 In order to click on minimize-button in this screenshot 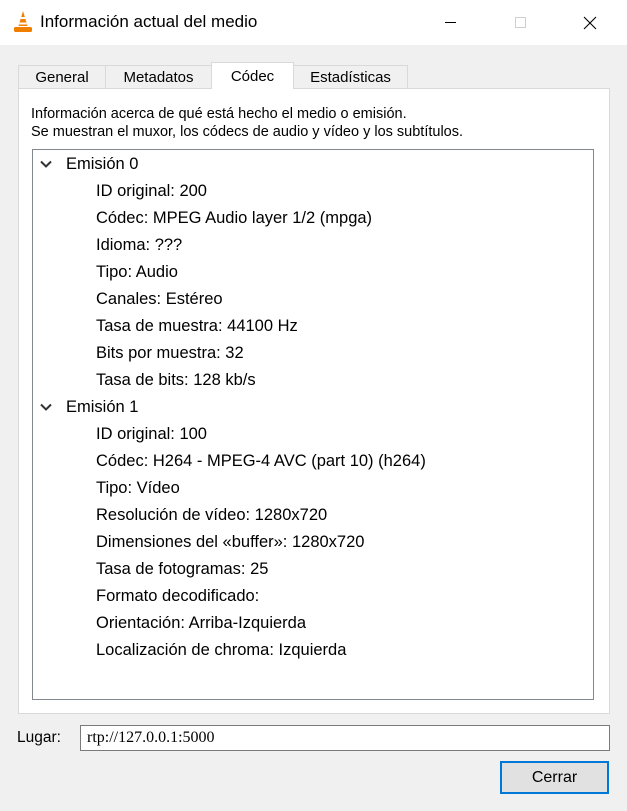, I will do `click(450, 22)`.